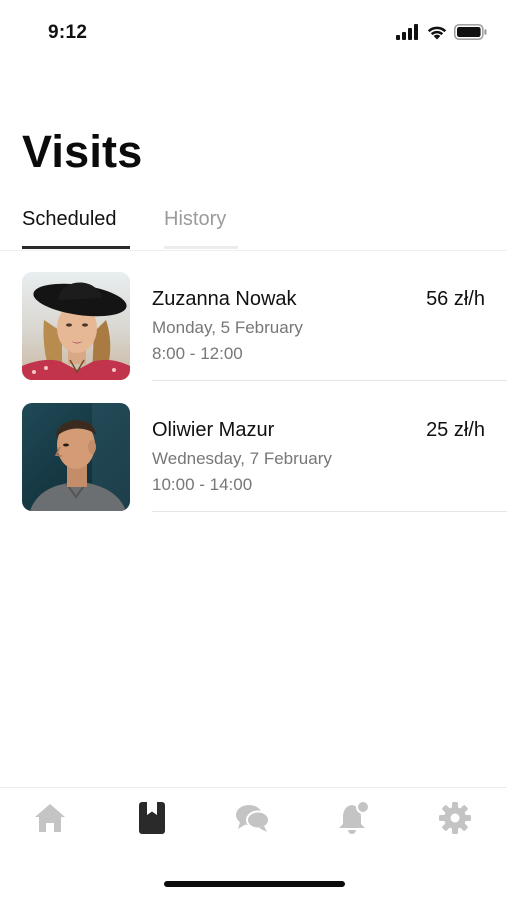 The height and width of the screenshot is (901, 507). I want to click on man-profile-photo-icon, so click(76, 457).